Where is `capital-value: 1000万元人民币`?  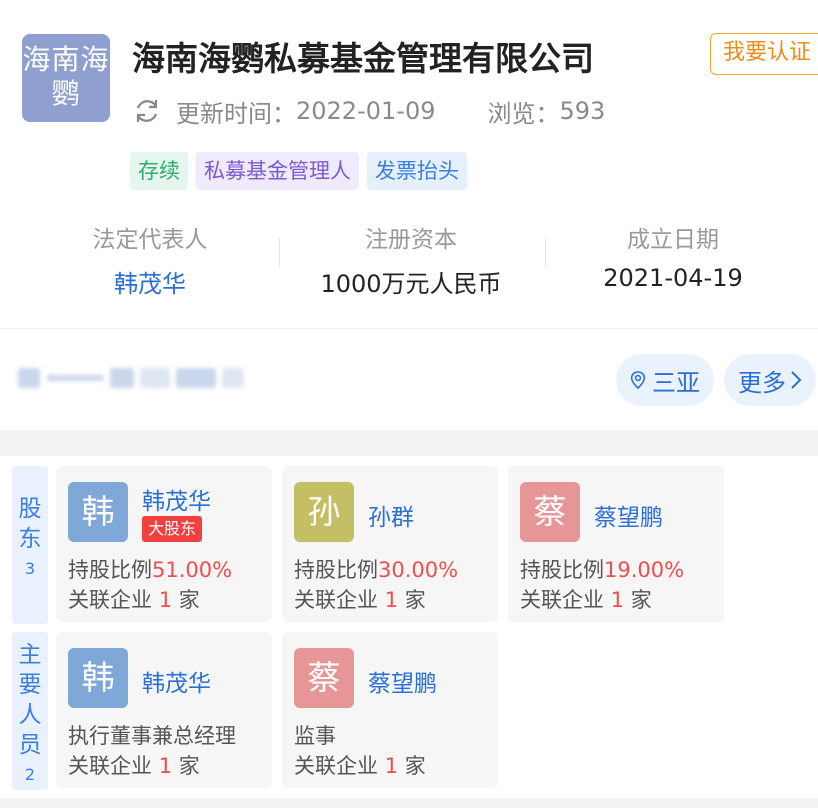 capital-value: 1000万元人民币 is located at coordinates (411, 284).